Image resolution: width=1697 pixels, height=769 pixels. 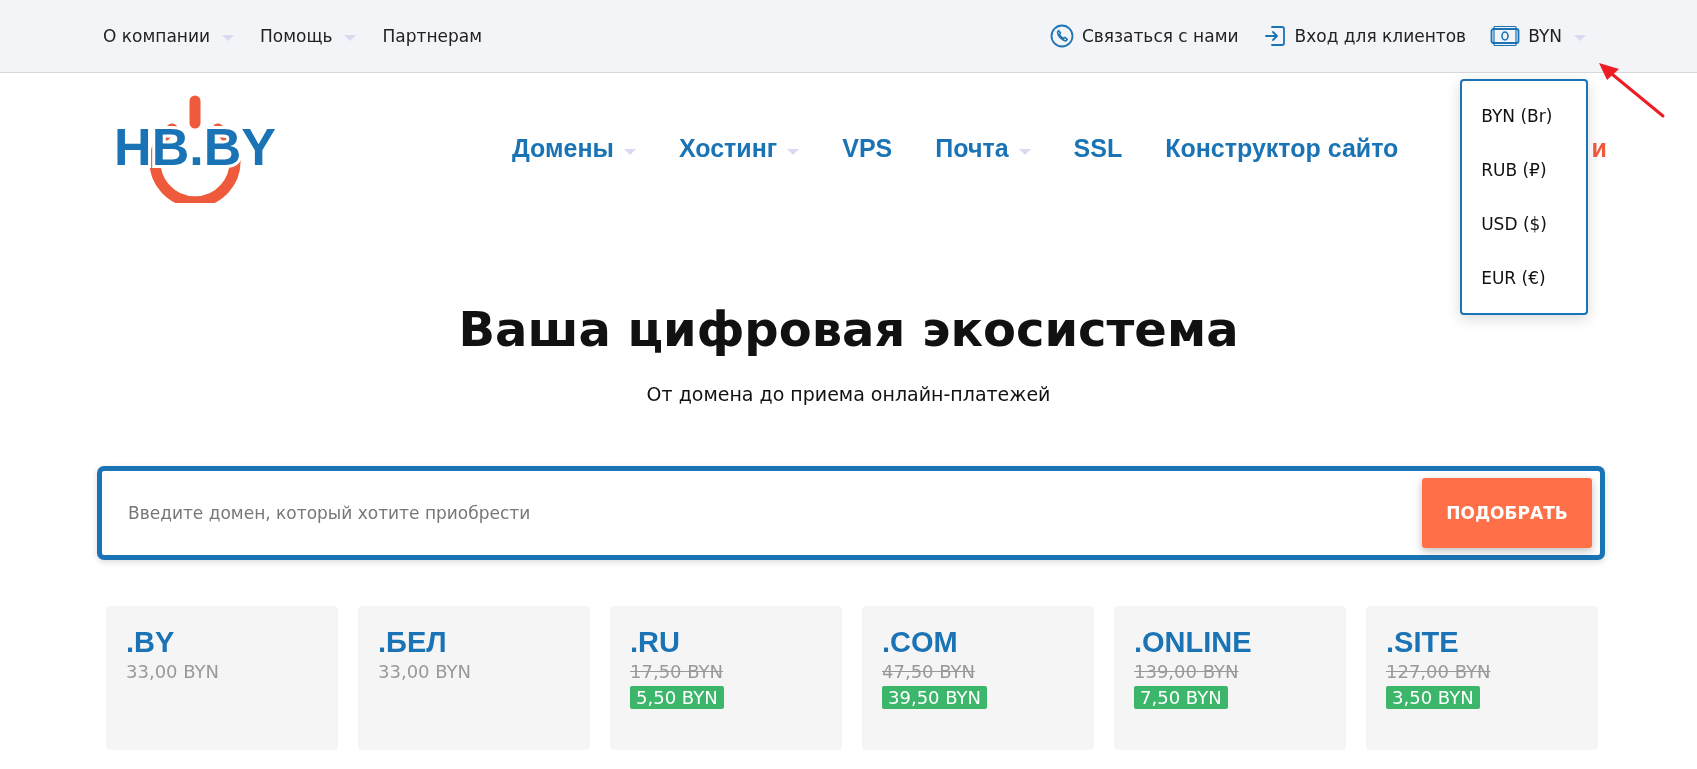 I want to click on domain-card: .COM 47,50 BYN 39,50 BYN, so click(x=978, y=678).